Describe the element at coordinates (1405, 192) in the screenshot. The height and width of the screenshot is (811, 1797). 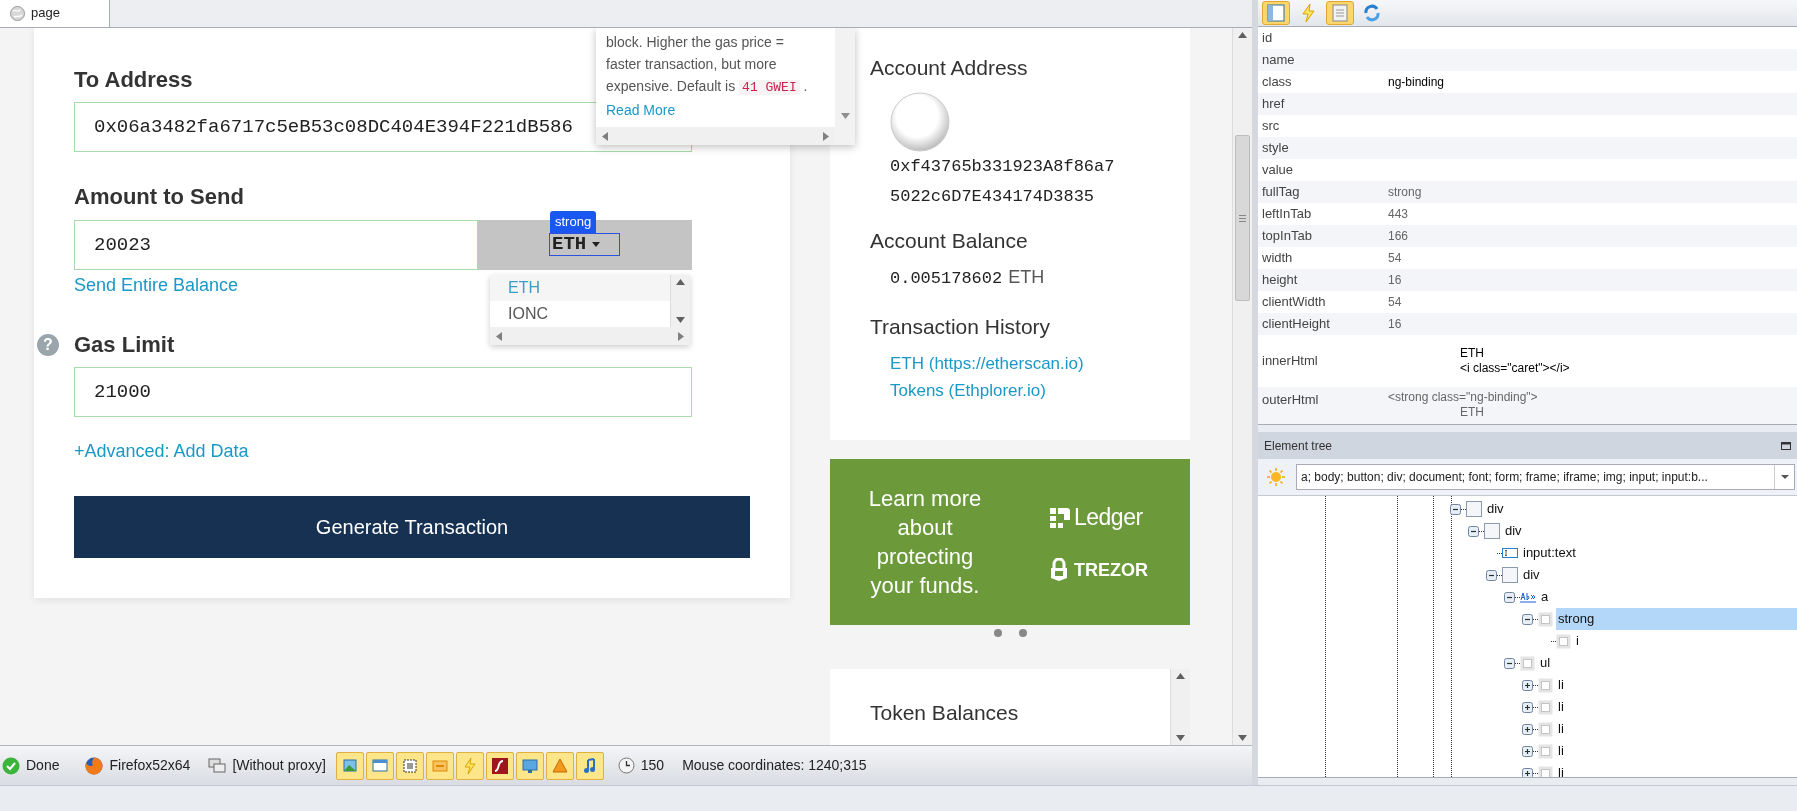
I see `property-value: strong` at that location.